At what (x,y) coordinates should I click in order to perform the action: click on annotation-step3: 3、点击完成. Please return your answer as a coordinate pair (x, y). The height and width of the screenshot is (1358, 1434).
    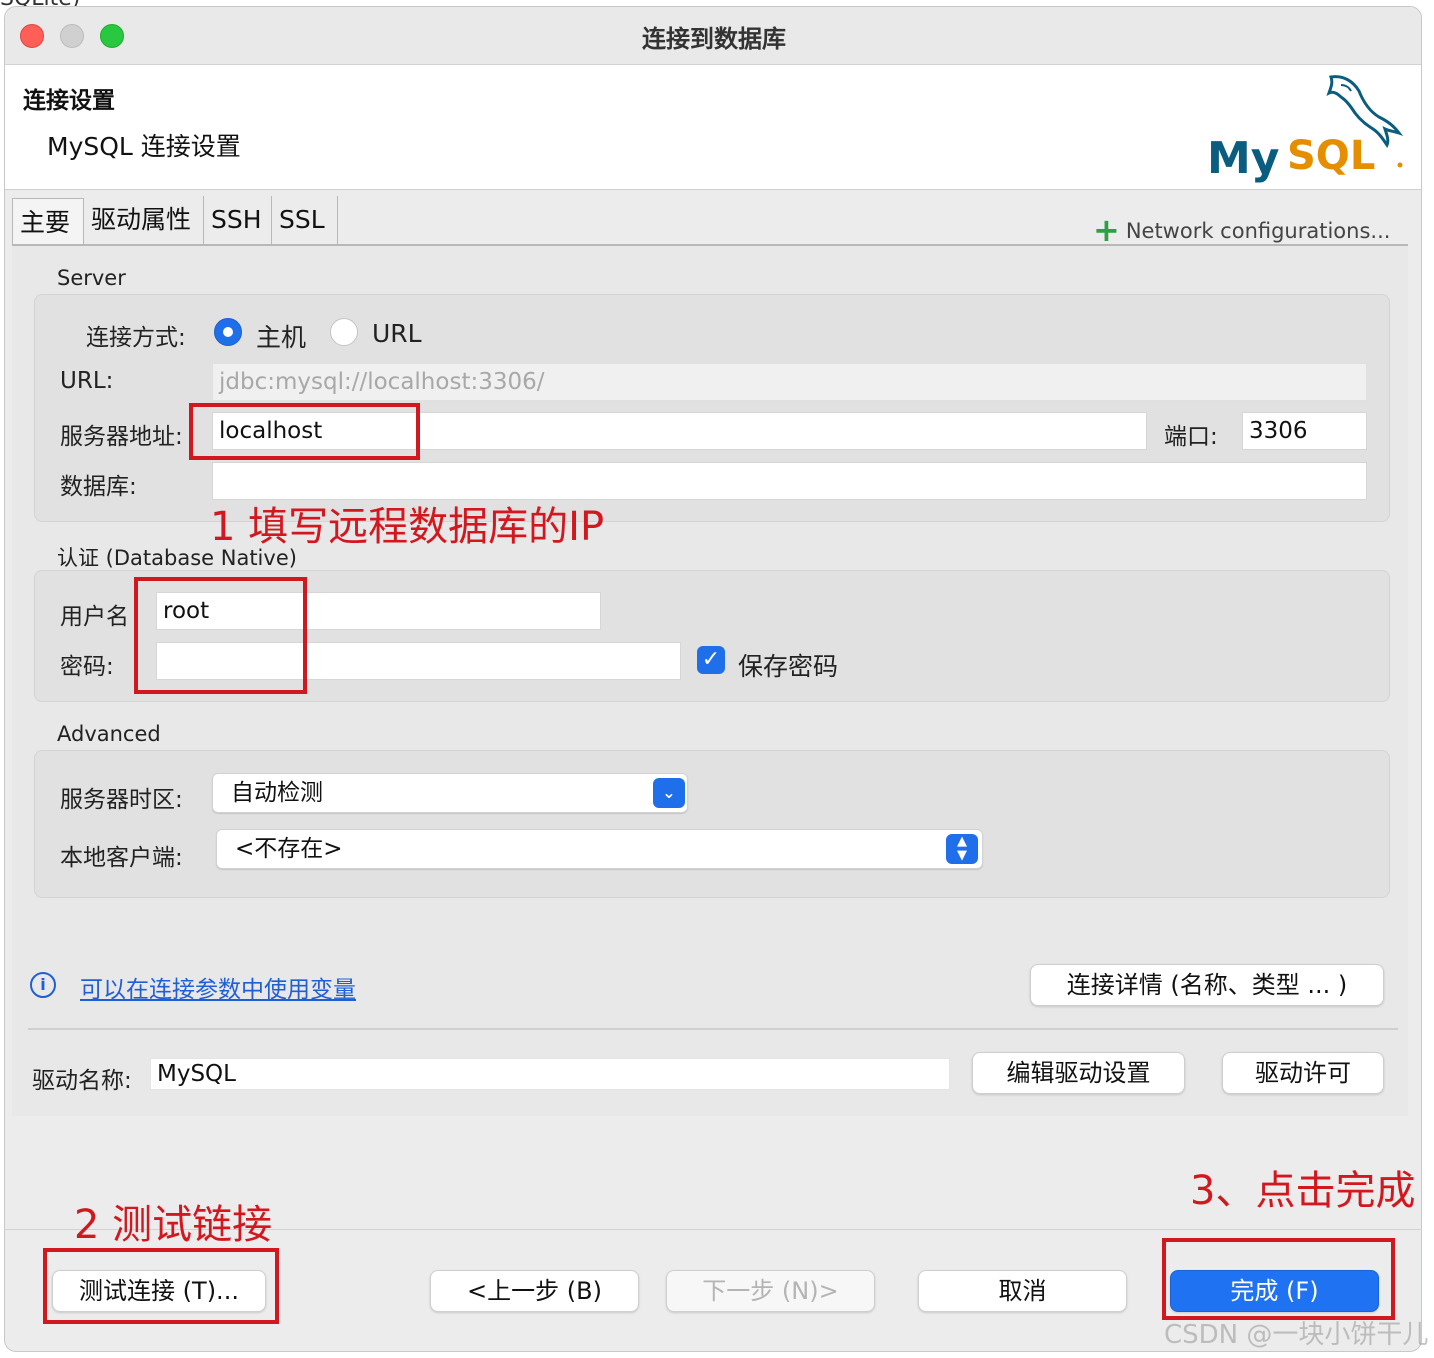
    Looking at the image, I should click on (1303, 1191).